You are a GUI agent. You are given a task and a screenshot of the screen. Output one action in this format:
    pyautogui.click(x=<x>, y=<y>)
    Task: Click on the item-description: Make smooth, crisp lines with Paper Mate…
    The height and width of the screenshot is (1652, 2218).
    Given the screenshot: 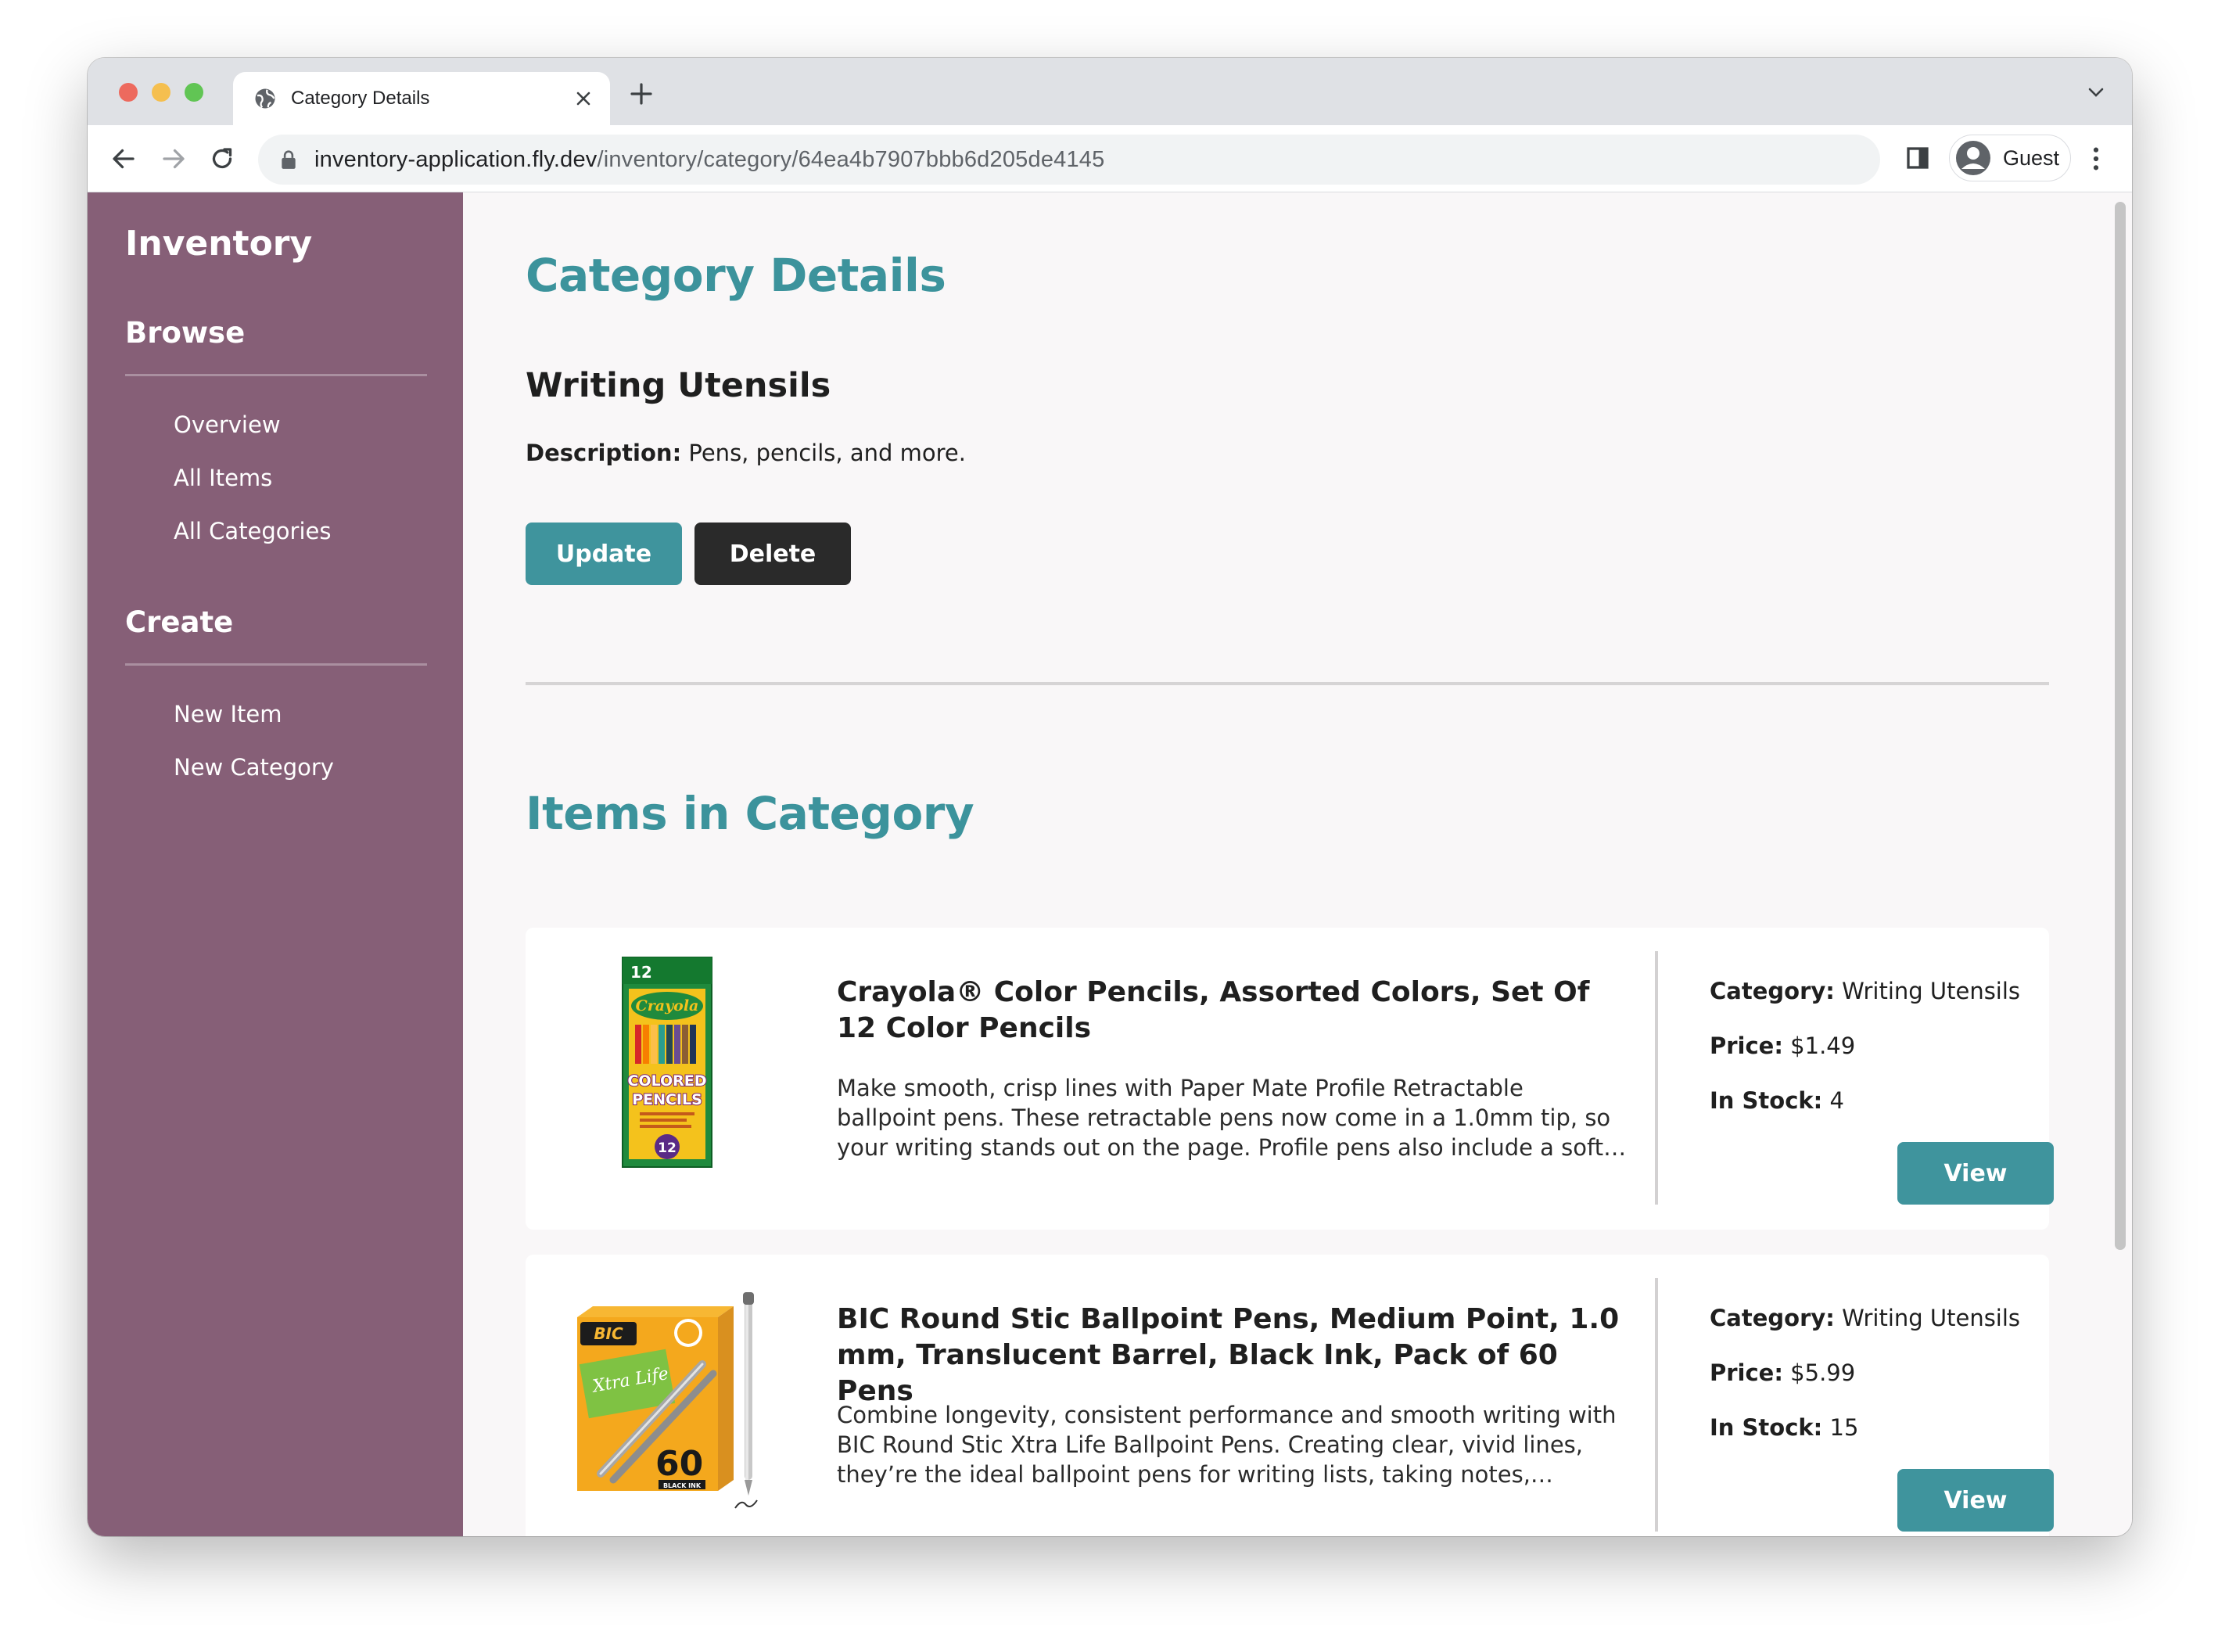 What is the action you would take?
    pyautogui.click(x=1232, y=1118)
    